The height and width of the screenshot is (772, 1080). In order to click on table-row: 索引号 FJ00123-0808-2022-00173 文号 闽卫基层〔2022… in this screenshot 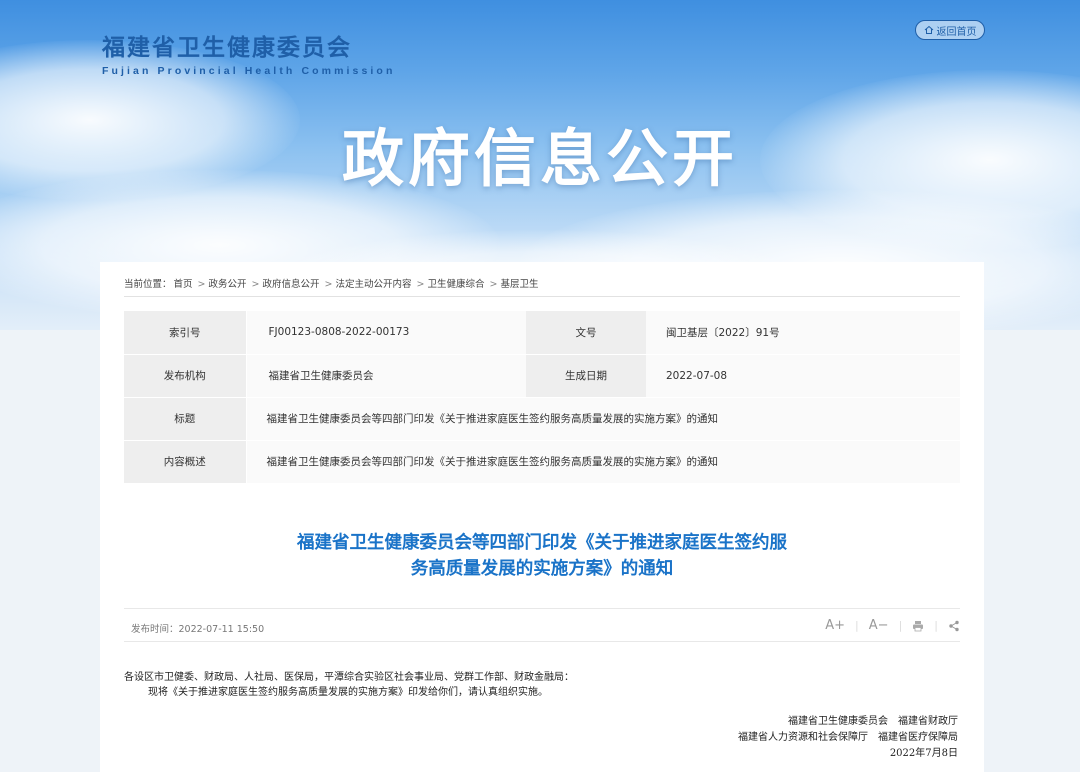, I will do `click(542, 333)`.